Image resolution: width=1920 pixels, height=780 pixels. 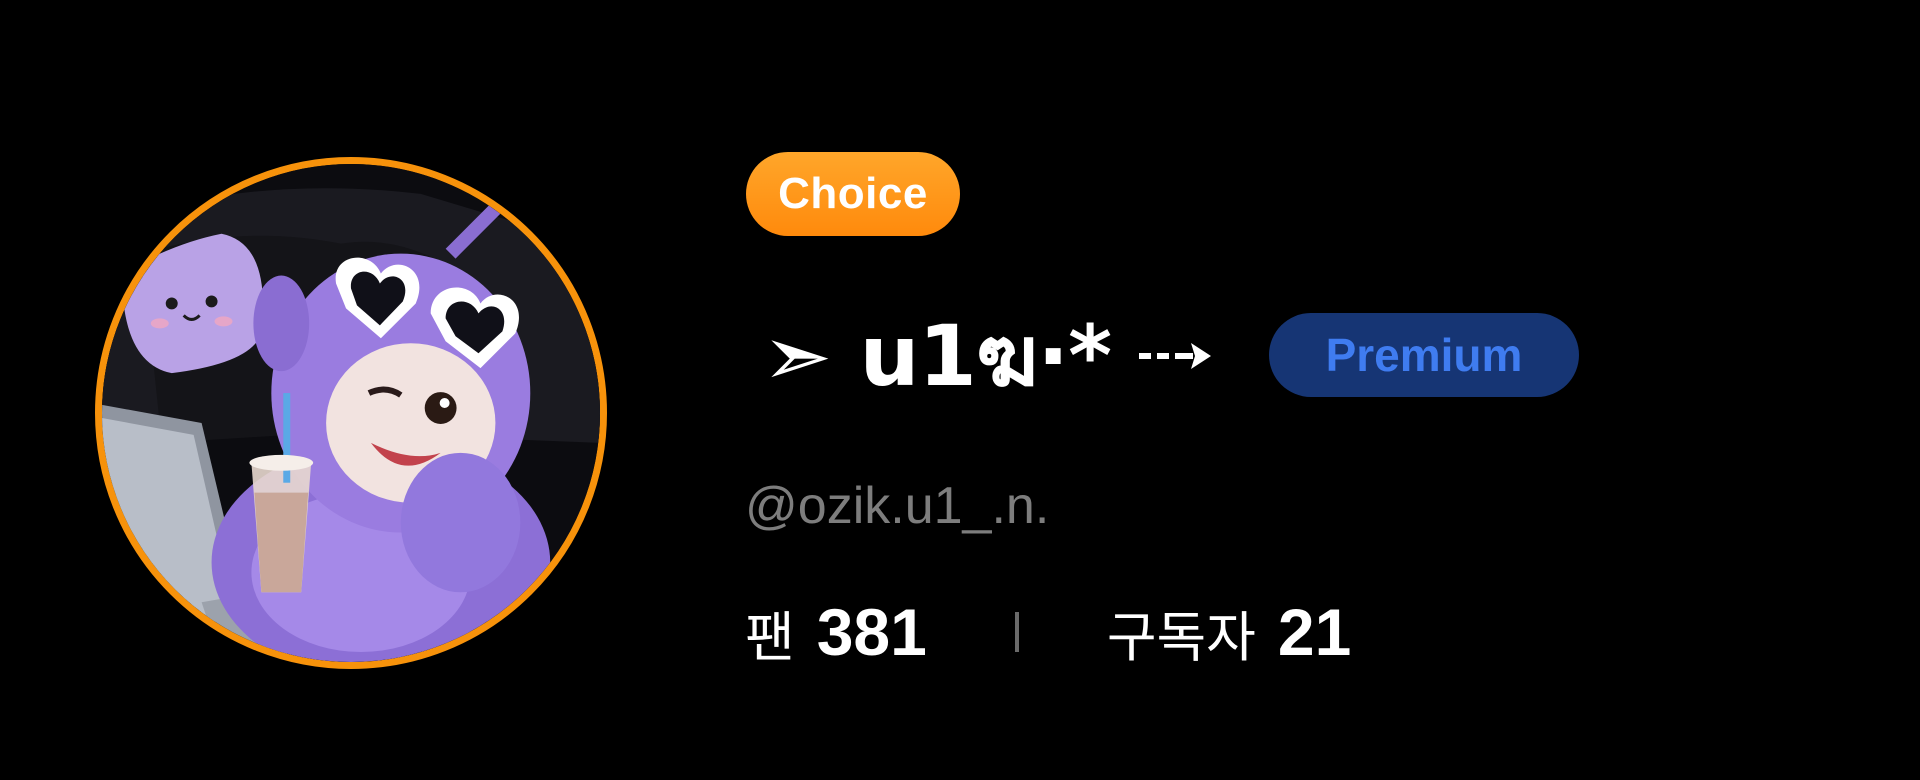 I want to click on profile-stats: 팬 381 구독자 21, so click(x=1048, y=632).